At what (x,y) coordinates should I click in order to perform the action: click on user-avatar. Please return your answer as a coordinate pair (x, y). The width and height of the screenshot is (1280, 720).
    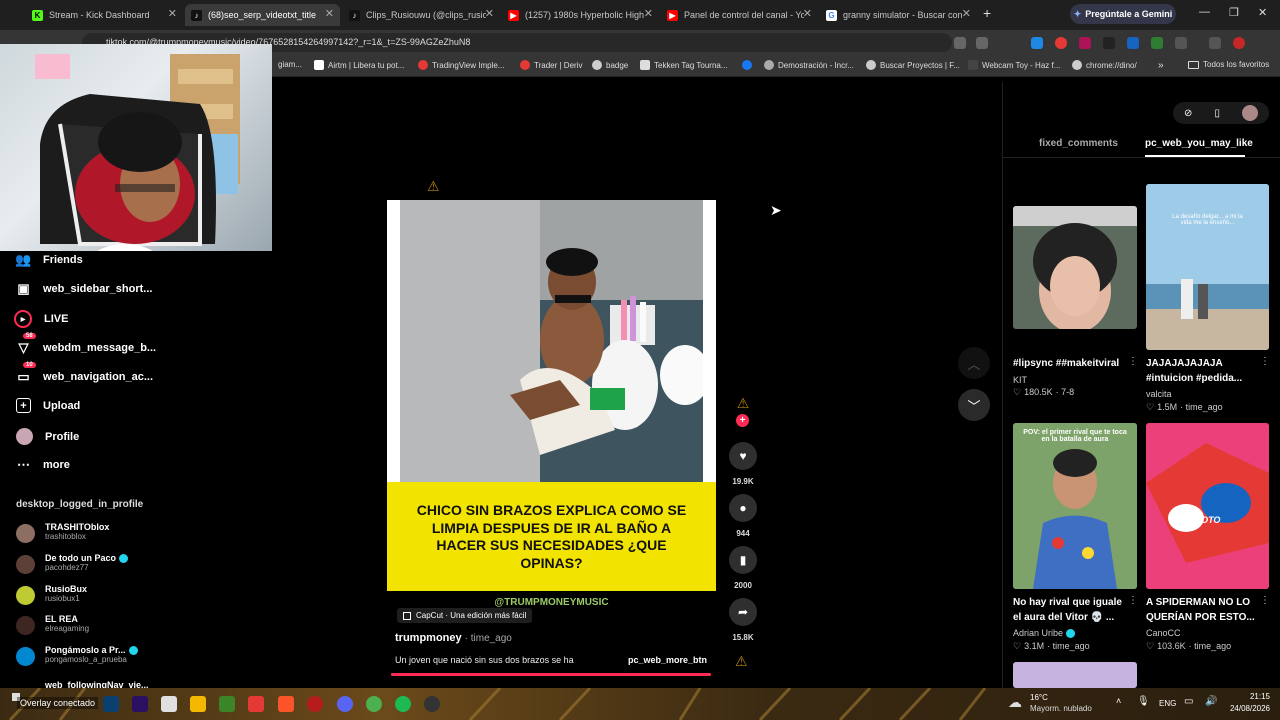
    Looking at the image, I should click on (1249, 113).